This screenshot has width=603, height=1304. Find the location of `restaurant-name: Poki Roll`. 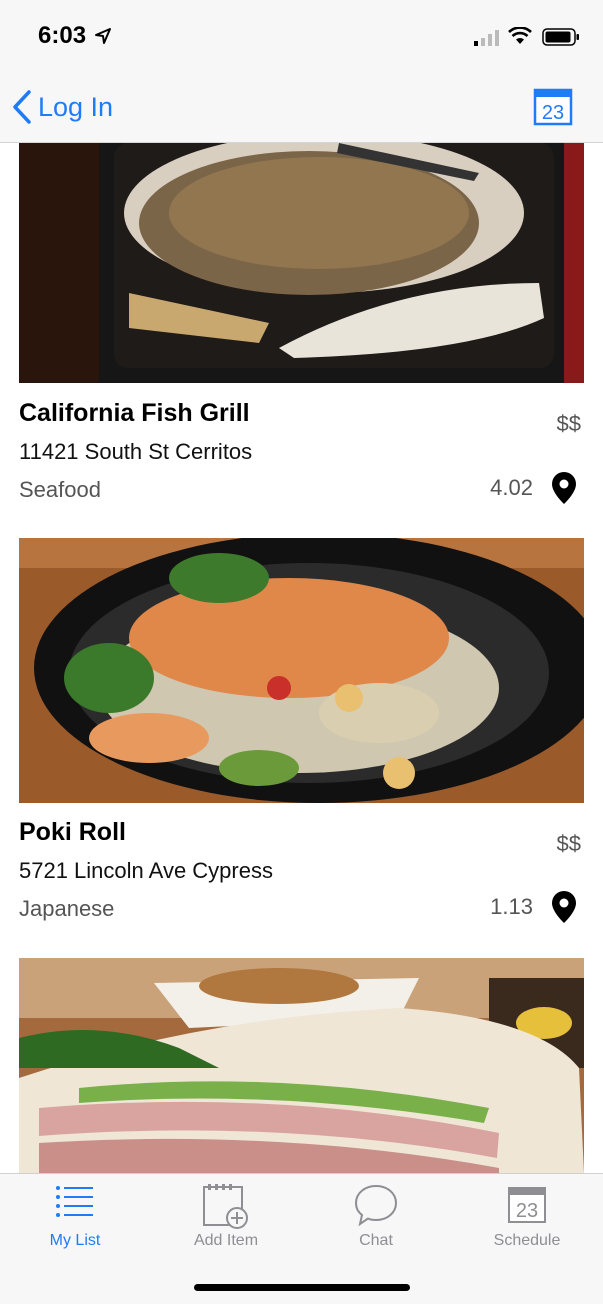

restaurant-name: Poki Roll is located at coordinates (72, 832).